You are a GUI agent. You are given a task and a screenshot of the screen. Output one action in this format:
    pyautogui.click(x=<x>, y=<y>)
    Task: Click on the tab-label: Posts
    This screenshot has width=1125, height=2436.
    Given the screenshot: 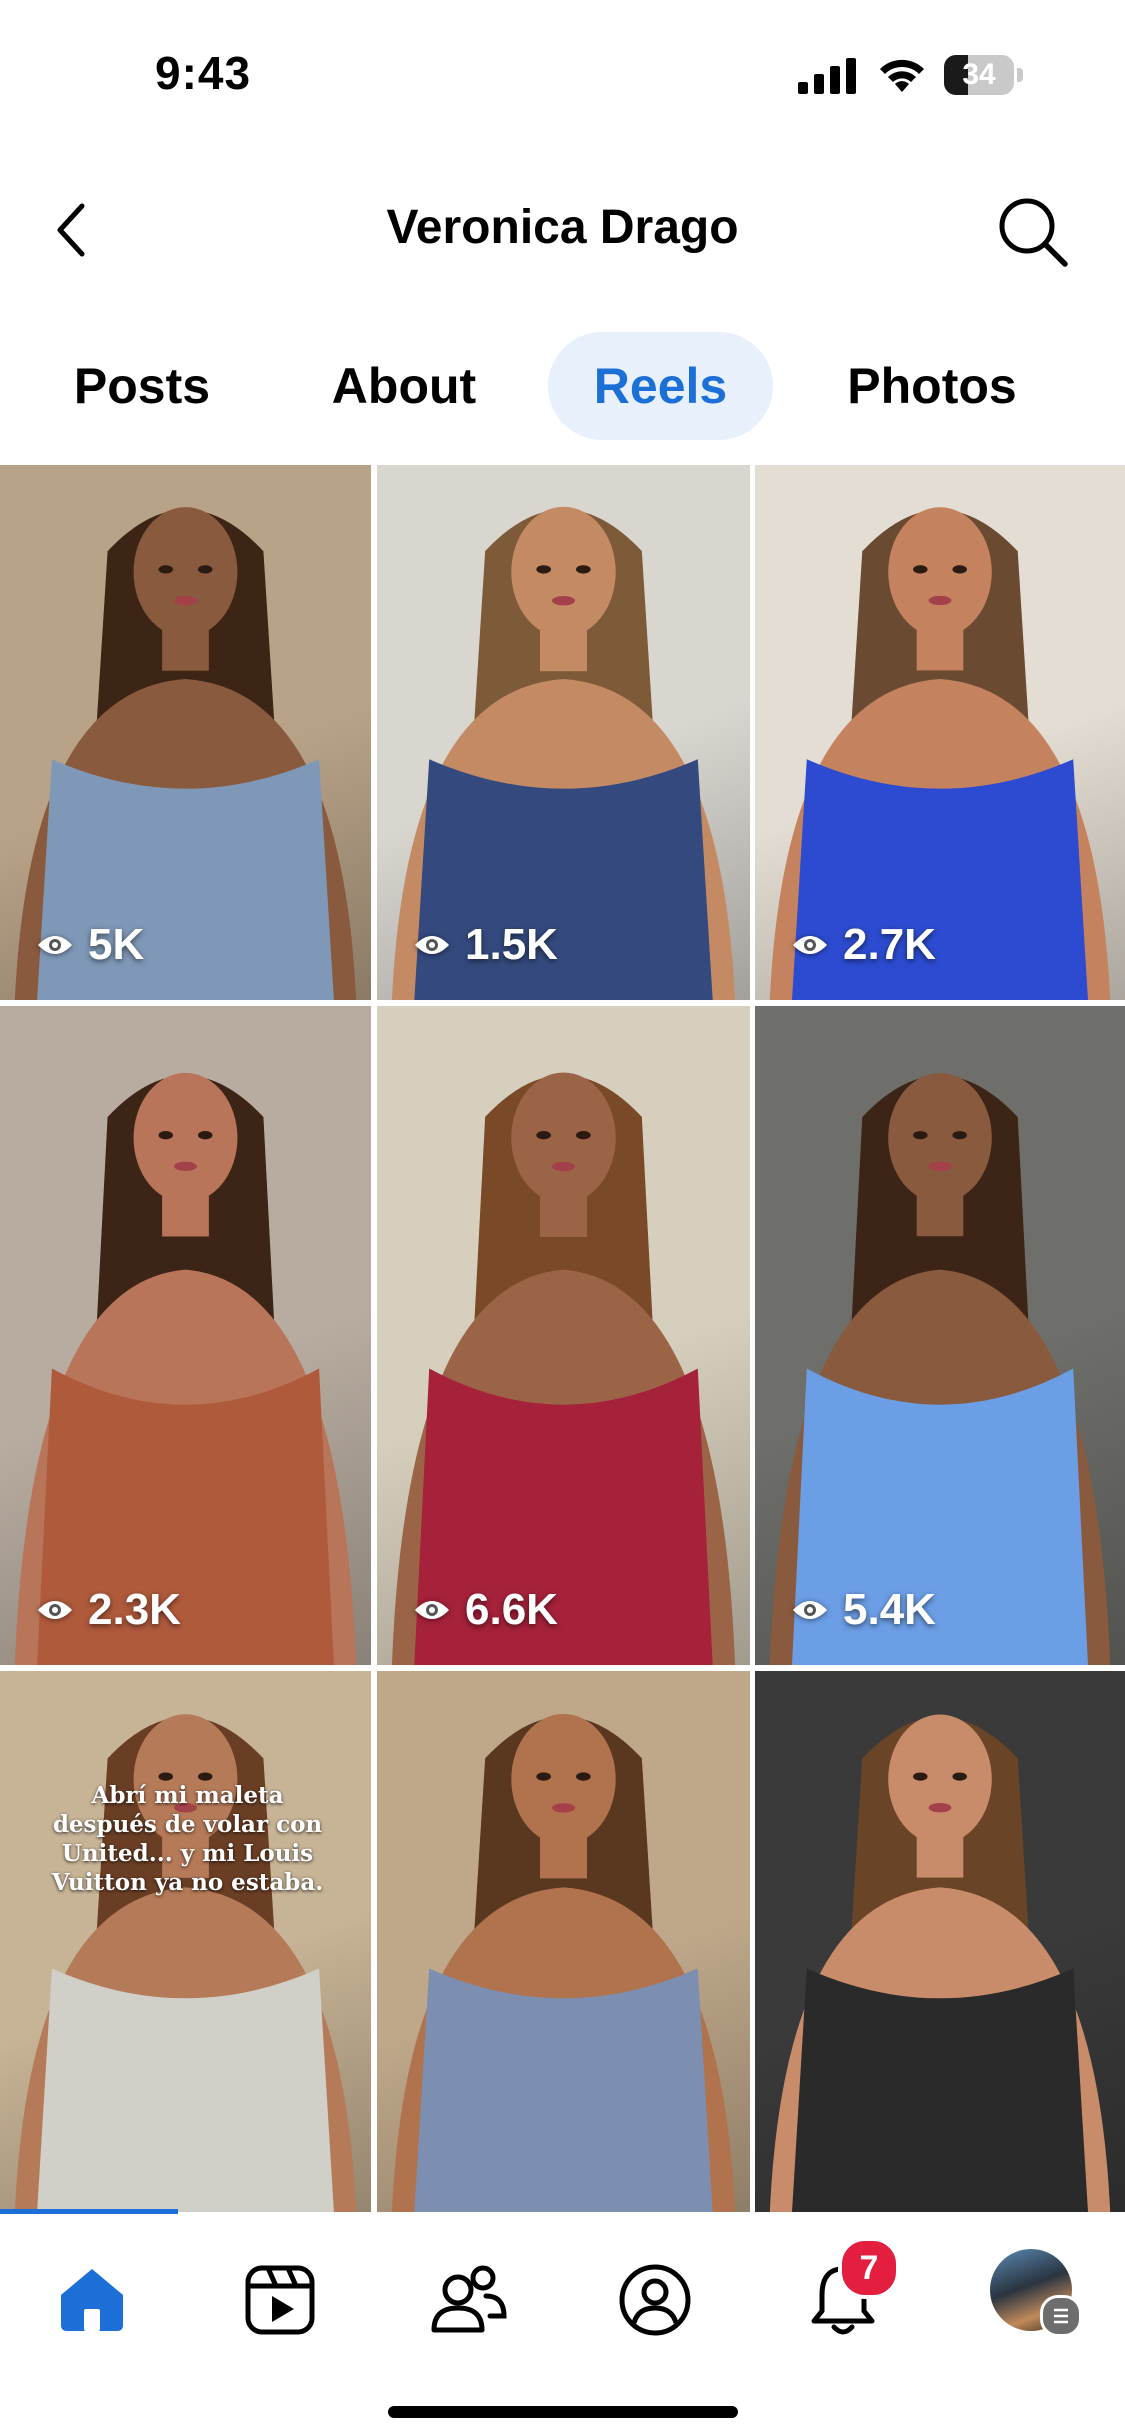 What is the action you would take?
    pyautogui.click(x=142, y=386)
    